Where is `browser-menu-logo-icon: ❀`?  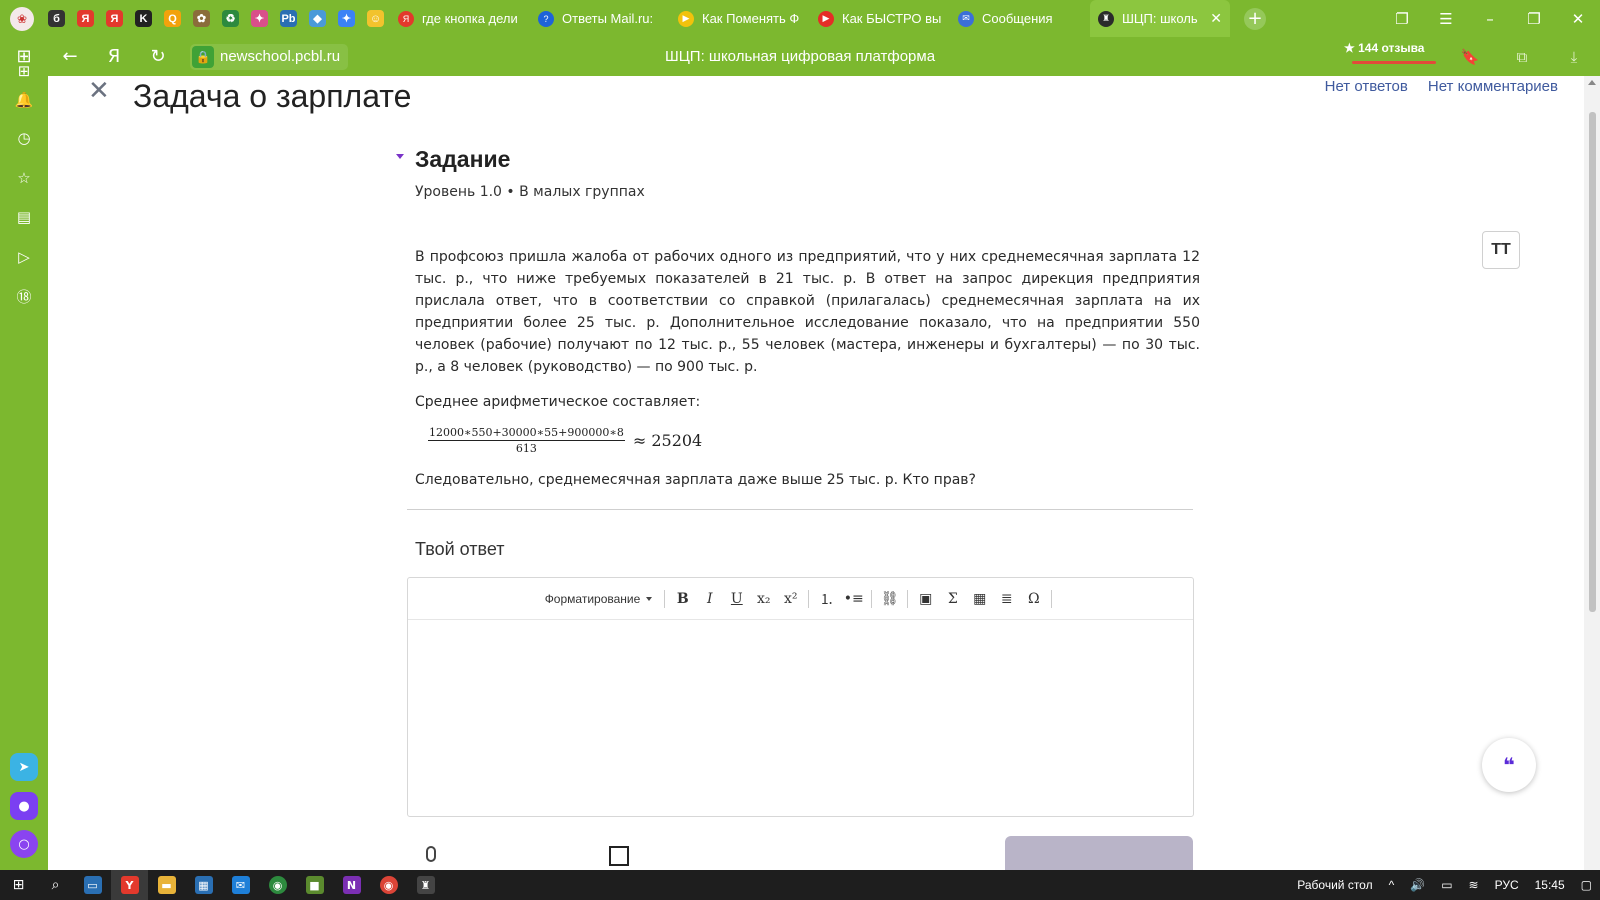 browser-menu-logo-icon: ❀ is located at coordinates (22, 18).